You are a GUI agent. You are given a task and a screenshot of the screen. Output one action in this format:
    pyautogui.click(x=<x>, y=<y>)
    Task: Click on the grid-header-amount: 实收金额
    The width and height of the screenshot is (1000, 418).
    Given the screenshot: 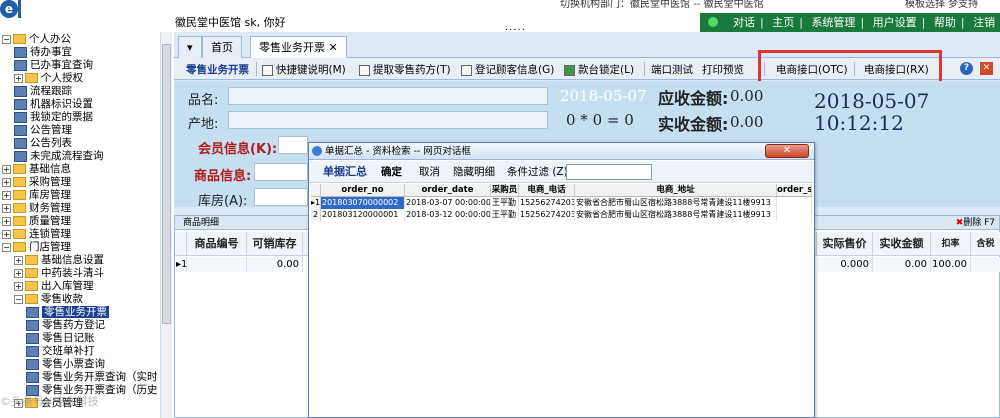 What is the action you would take?
    pyautogui.click(x=902, y=244)
    